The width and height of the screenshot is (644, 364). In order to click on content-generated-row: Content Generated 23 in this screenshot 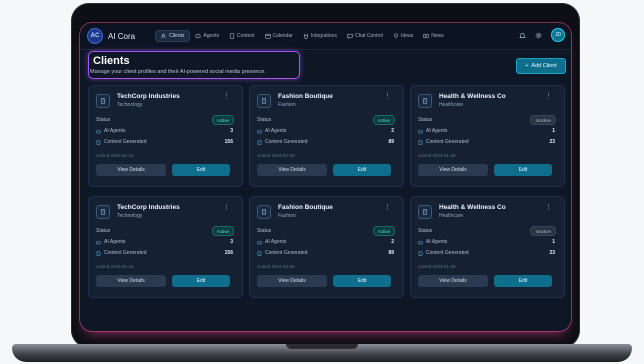, I will do `click(486, 142)`.